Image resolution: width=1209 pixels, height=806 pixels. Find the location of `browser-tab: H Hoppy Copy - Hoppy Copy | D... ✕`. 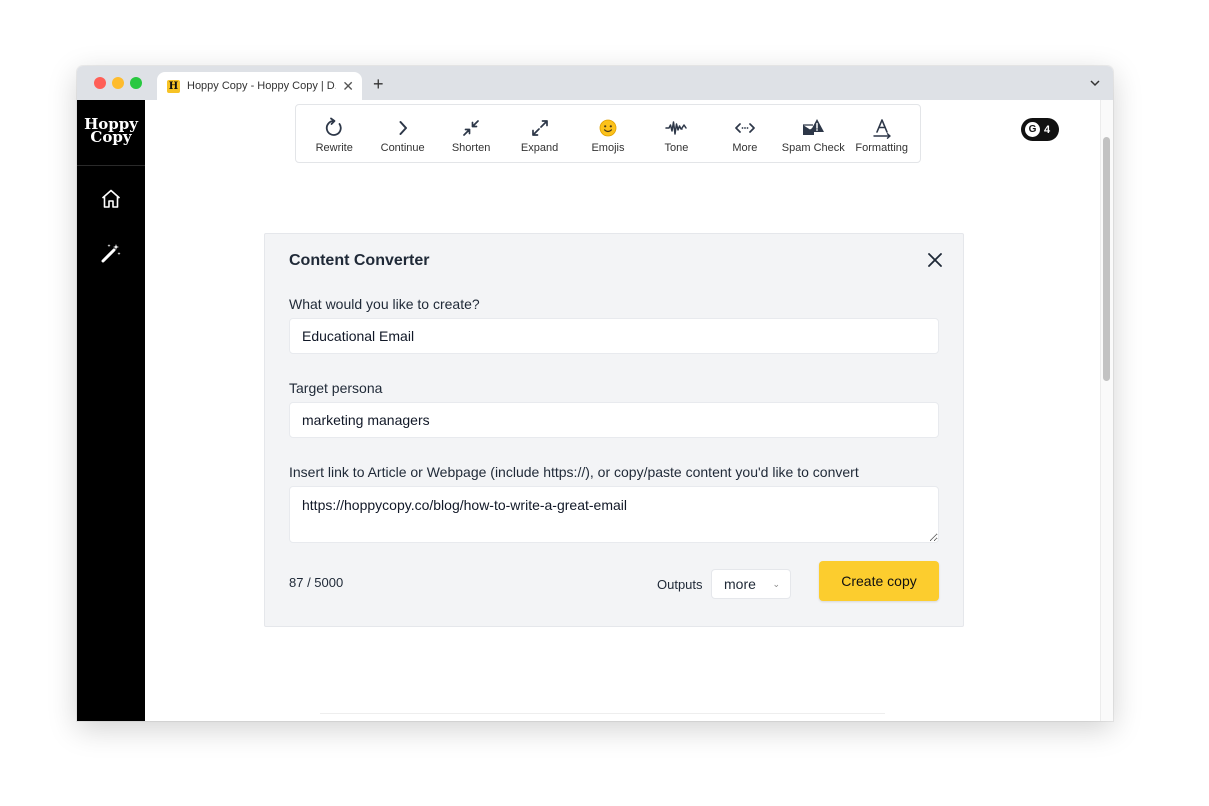

browser-tab: H Hoppy Copy - Hoppy Copy | D... ✕ is located at coordinates (259, 86).